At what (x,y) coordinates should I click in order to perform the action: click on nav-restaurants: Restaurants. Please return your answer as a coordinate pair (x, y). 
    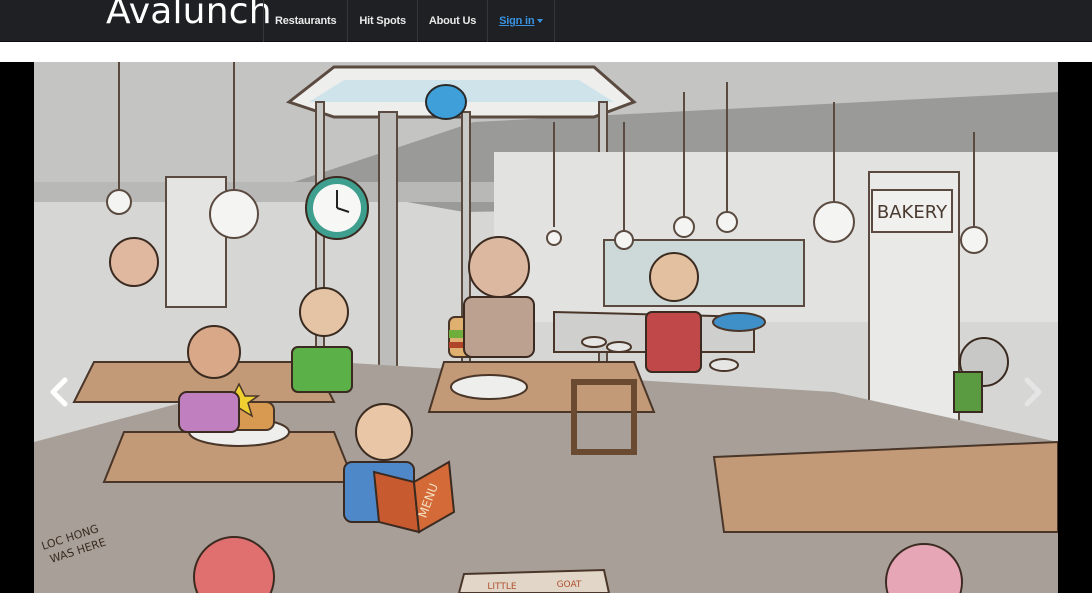
    Looking at the image, I should click on (305, 21).